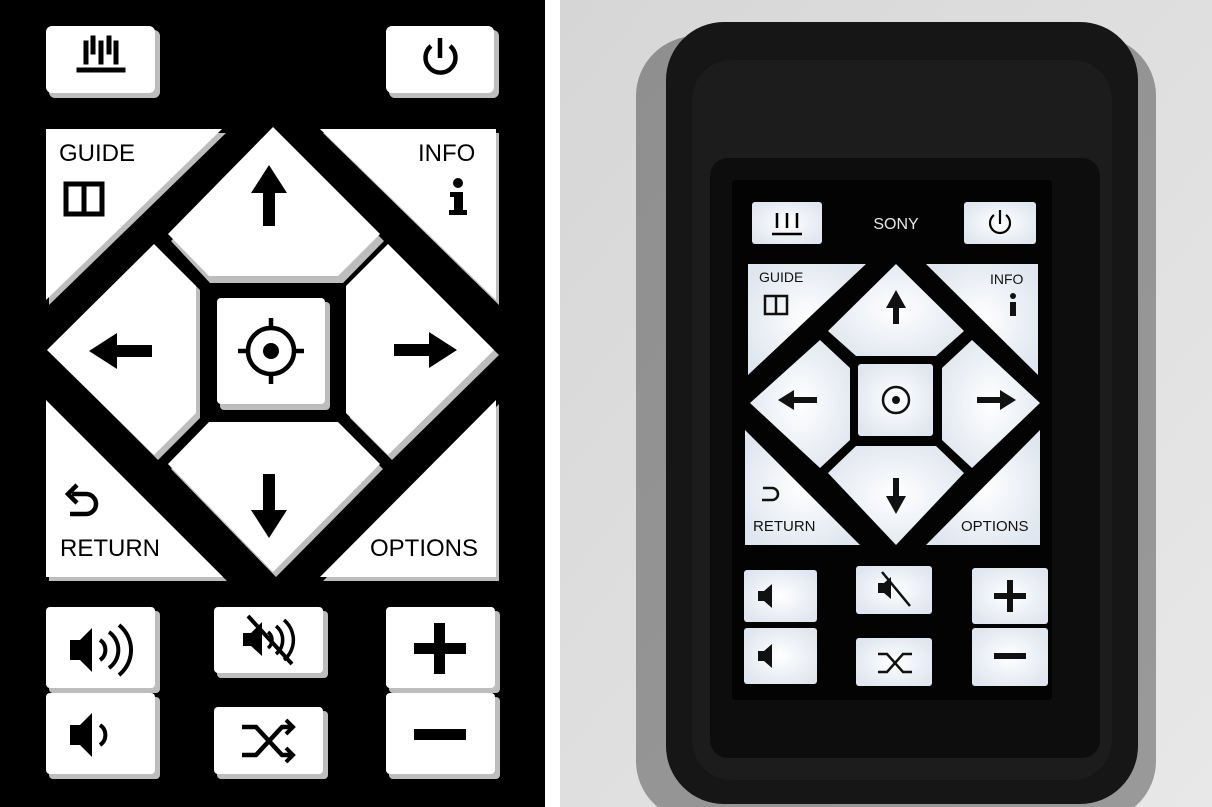 This screenshot has width=1212, height=807. What do you see at coordinates (780, 656) in the screenshot?
I see `photo-volume-down-button` at bounding box center [780, 656].